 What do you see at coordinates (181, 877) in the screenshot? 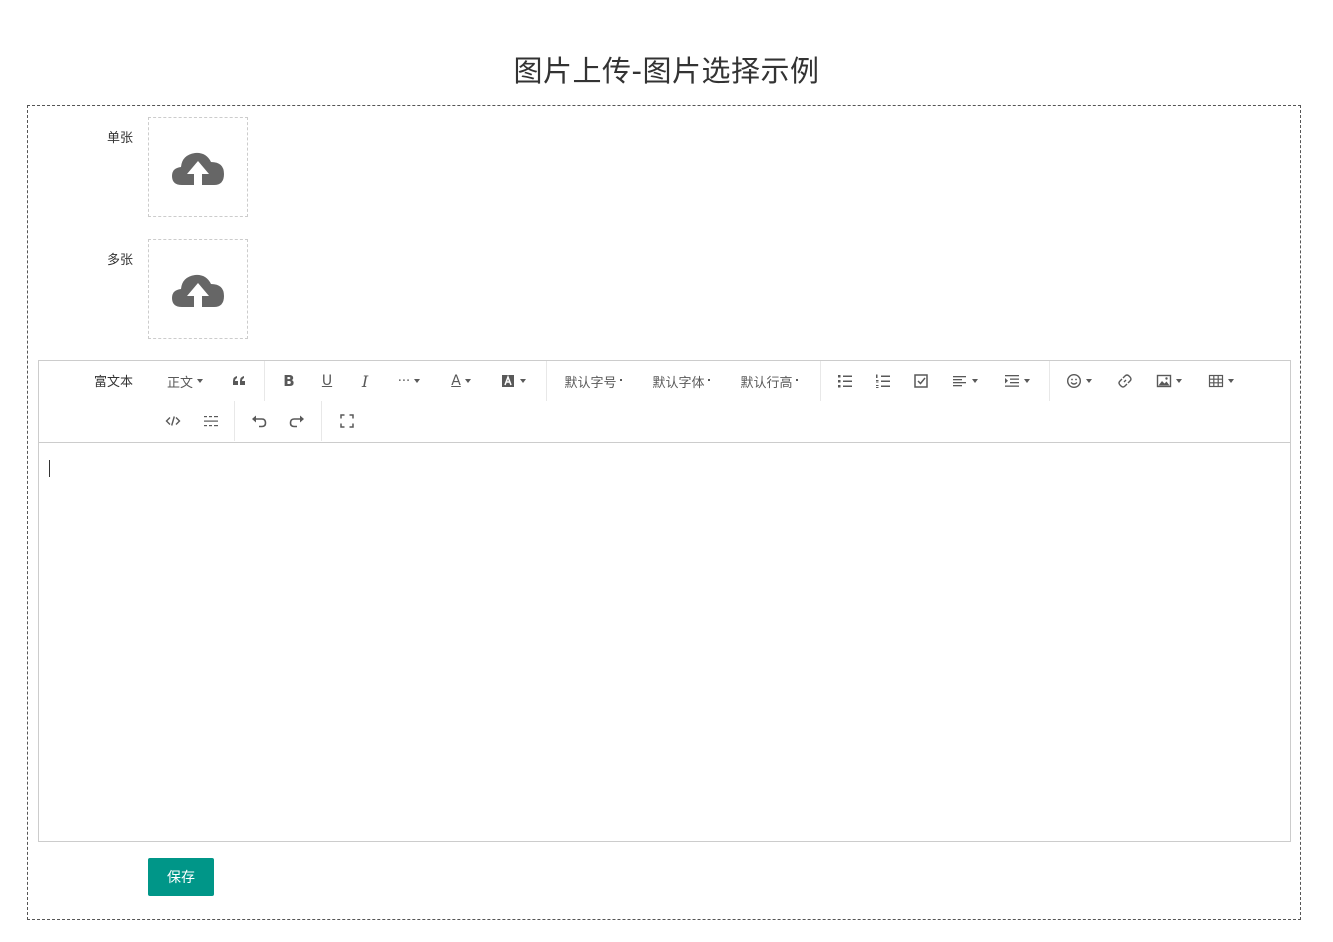
I see `save-button: 保存` at bounding box center [181, 877].